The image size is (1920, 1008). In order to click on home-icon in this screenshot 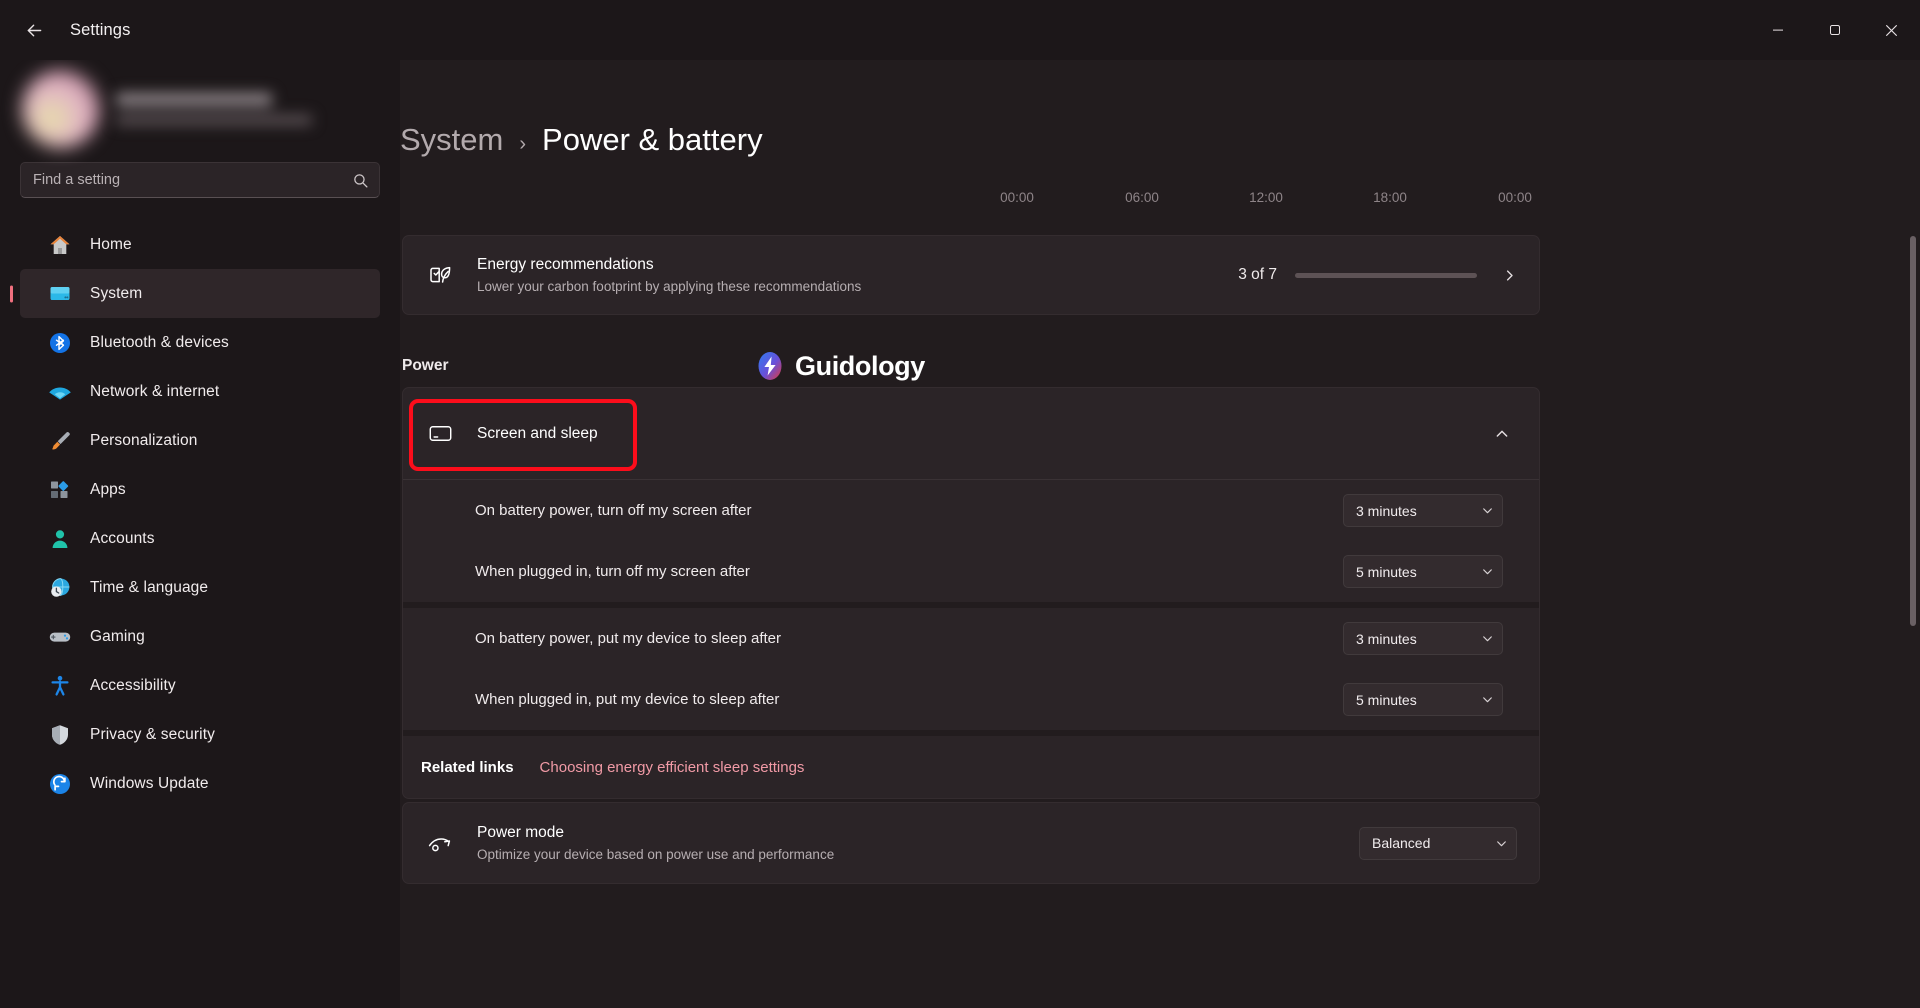, I will do `click(60, 245)`.